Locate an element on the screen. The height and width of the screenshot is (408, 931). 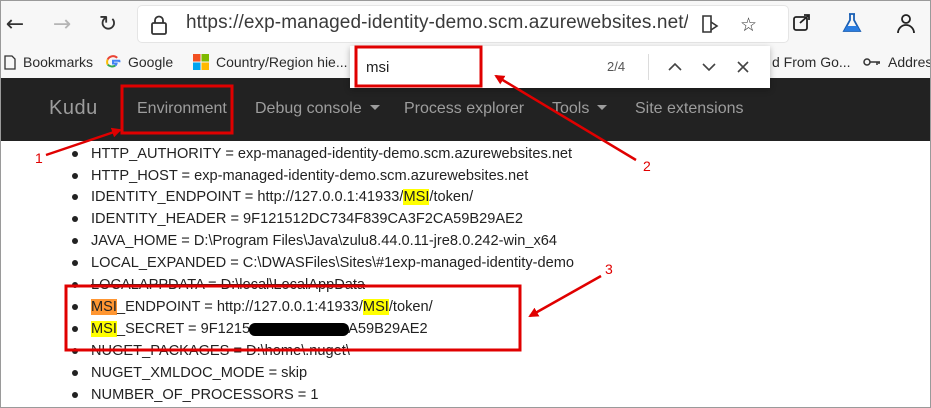
microsoft-icon is located at coordinates (201, 62).